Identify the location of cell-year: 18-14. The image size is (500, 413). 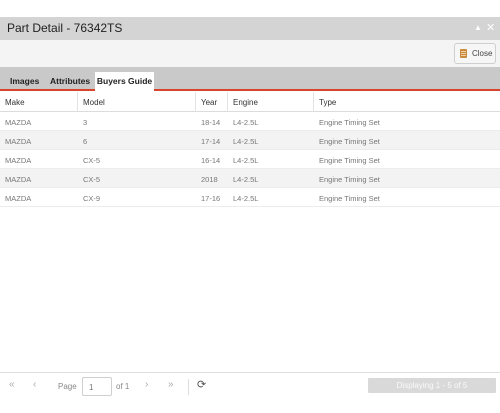
(211, 122).